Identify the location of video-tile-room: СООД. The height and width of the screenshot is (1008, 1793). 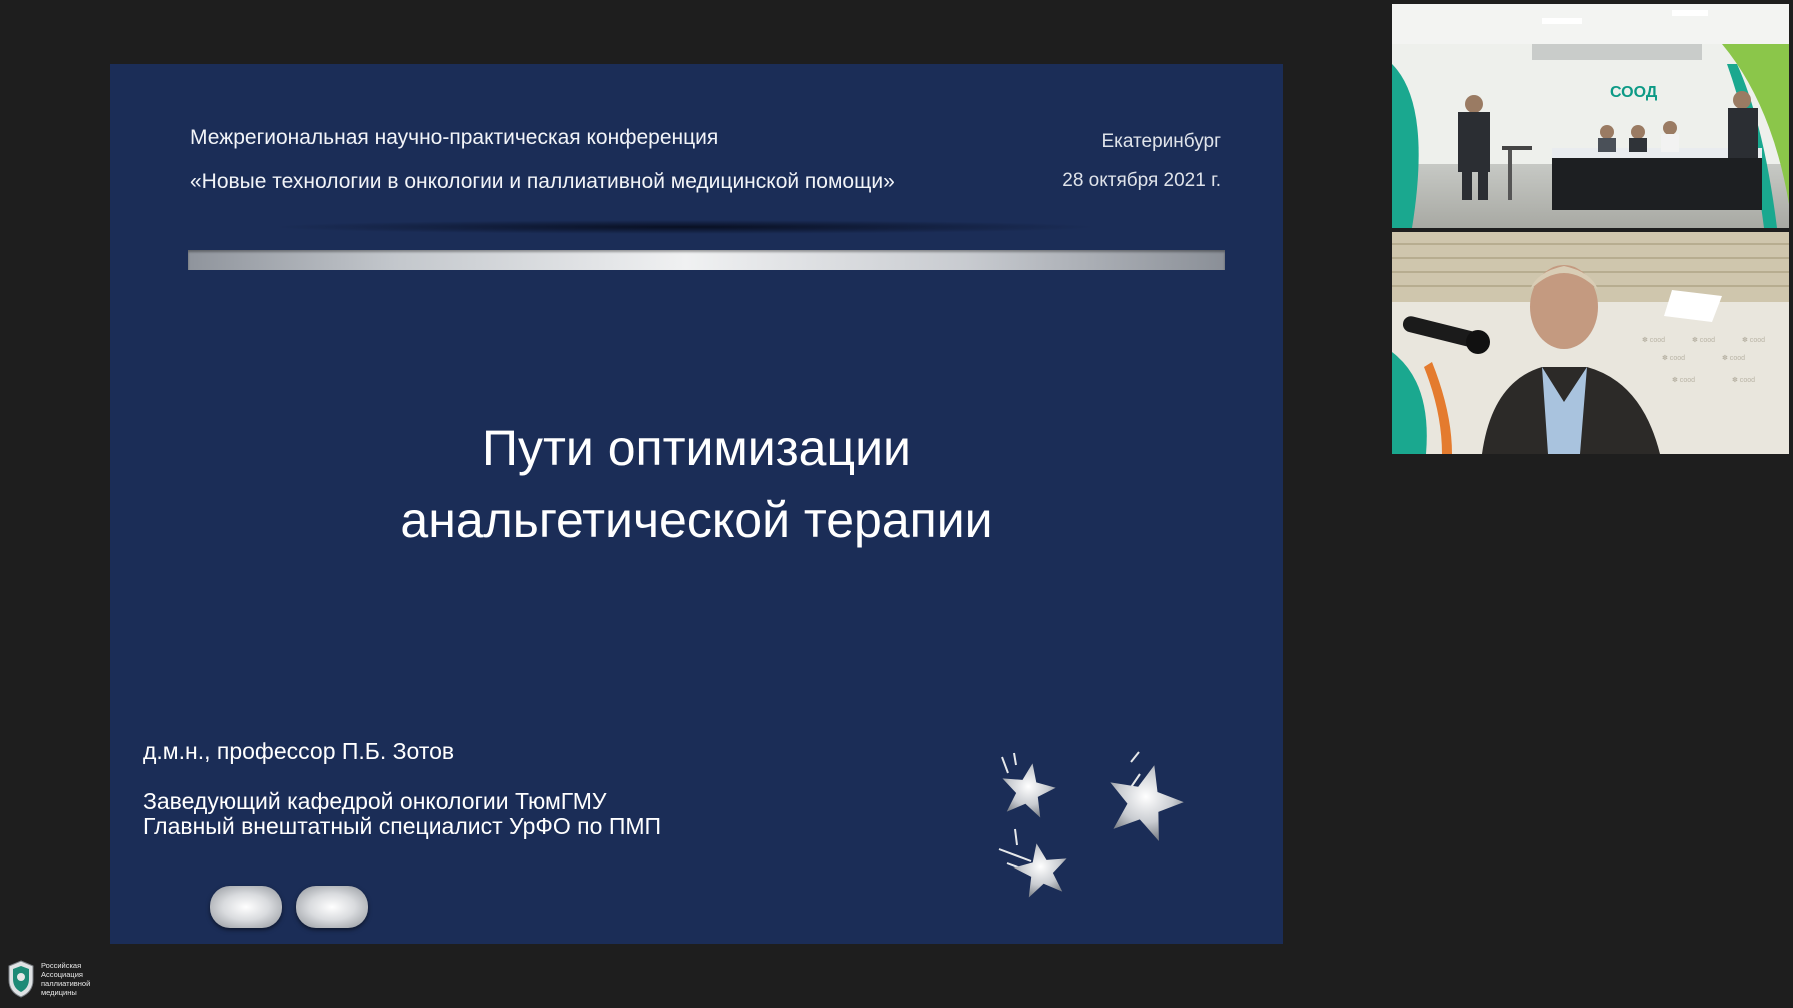
(1590, 116).